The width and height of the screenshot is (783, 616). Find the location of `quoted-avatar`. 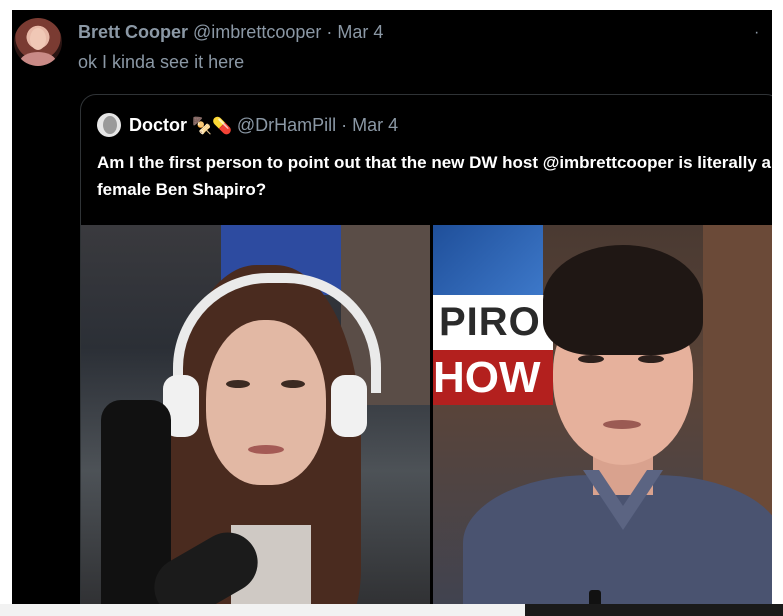

quoted-avatar is located at coordinates (109, 125).